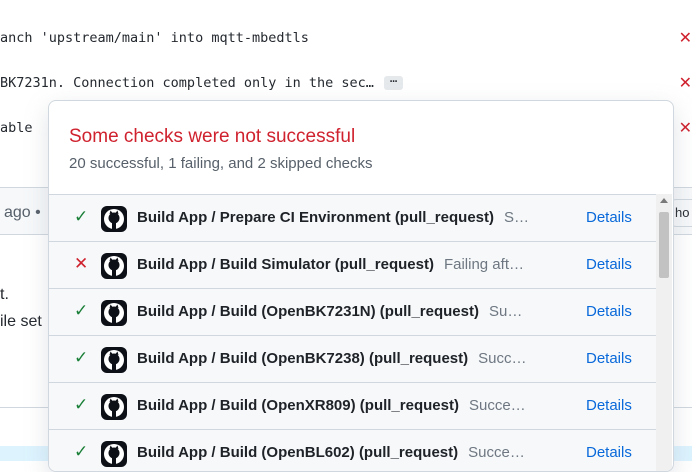  I want to click on popover-title: Some checks were not successful, so click(212, 136).